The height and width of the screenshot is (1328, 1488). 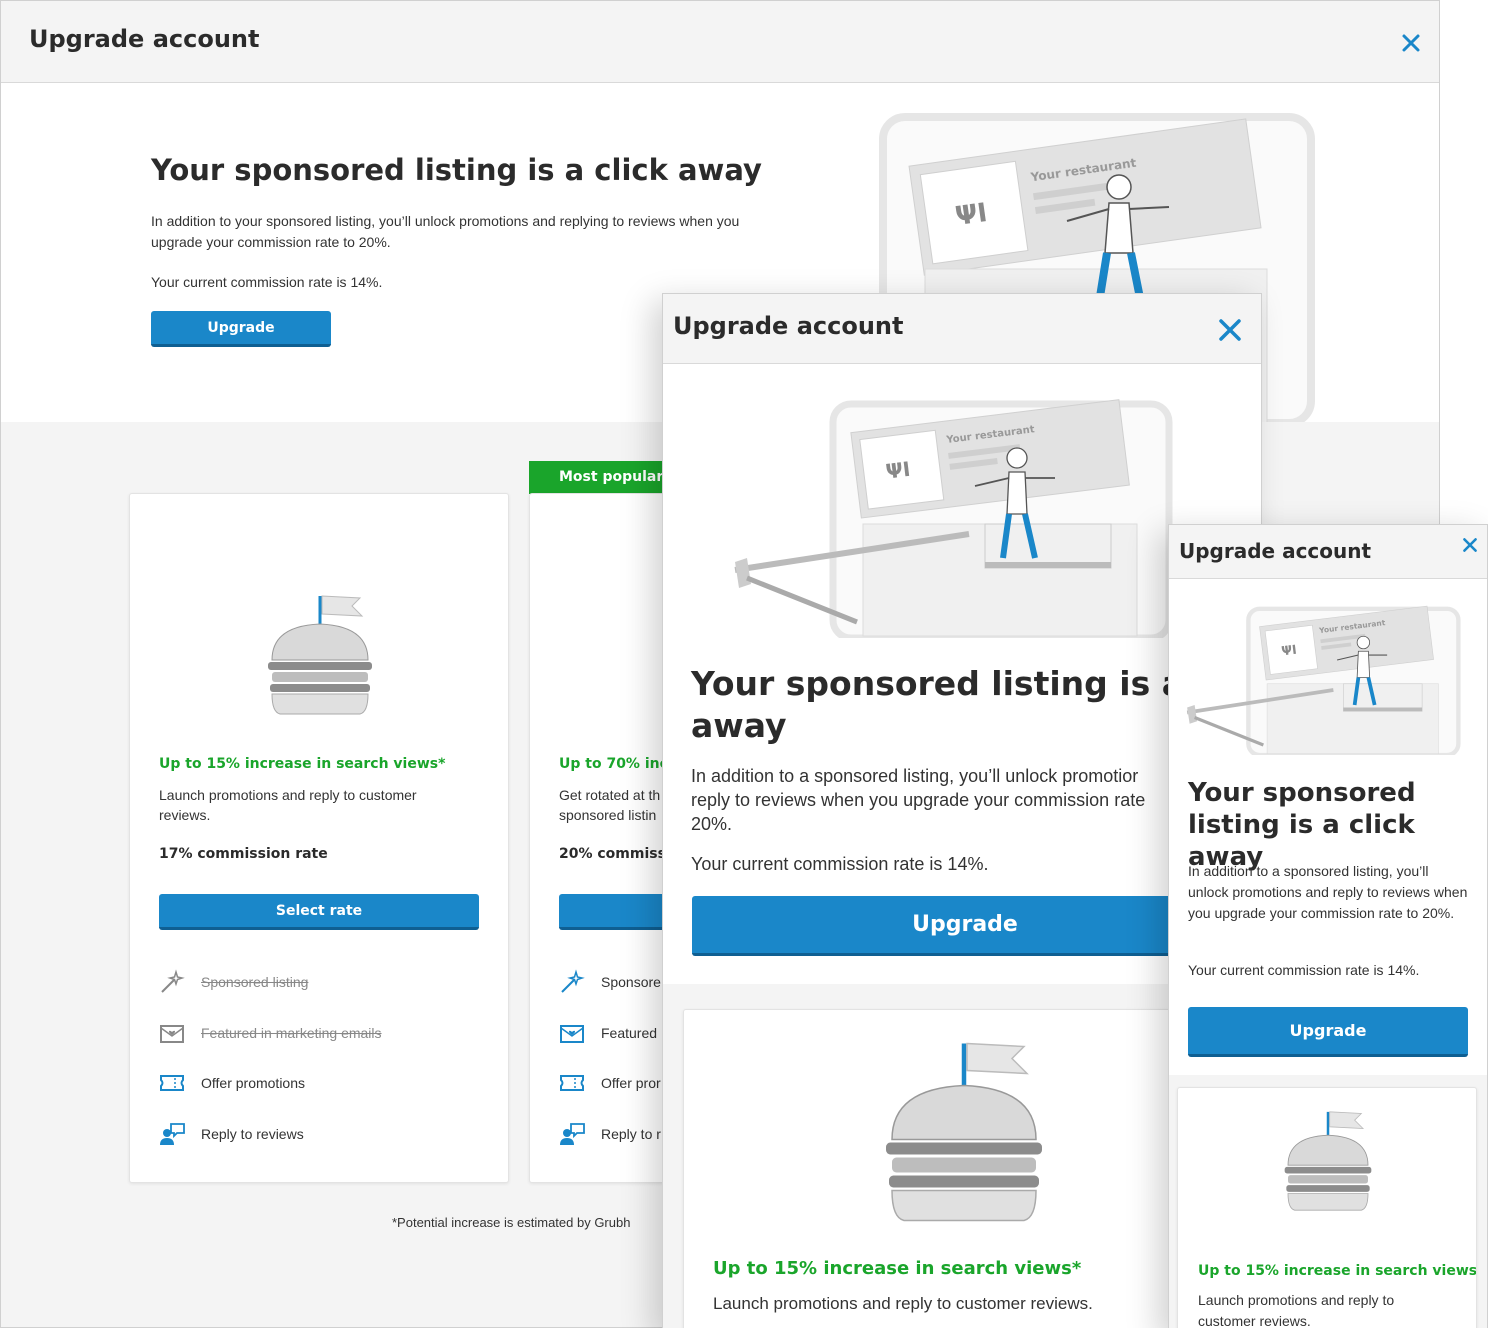 What do you see at coordinates (739, 725) in the screenshot?
I see `page-heading-line2: away` at bounding box center [739, 725].